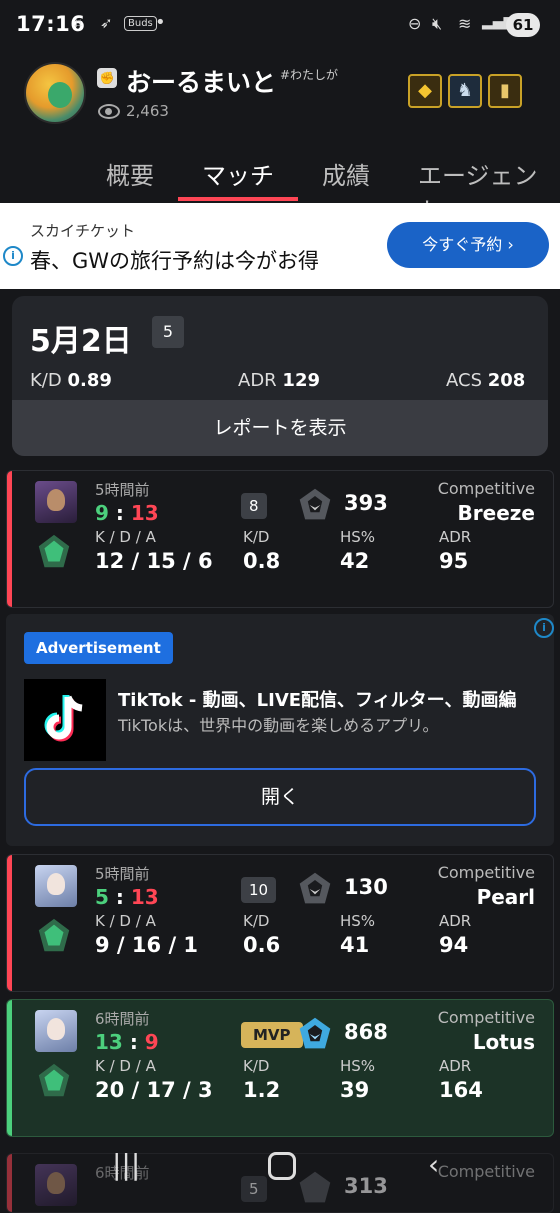 Image resolution: width=560 pixels, height=1213 pixels. I want to click on summary-kd: K/D 0.89, so click(71, 380).